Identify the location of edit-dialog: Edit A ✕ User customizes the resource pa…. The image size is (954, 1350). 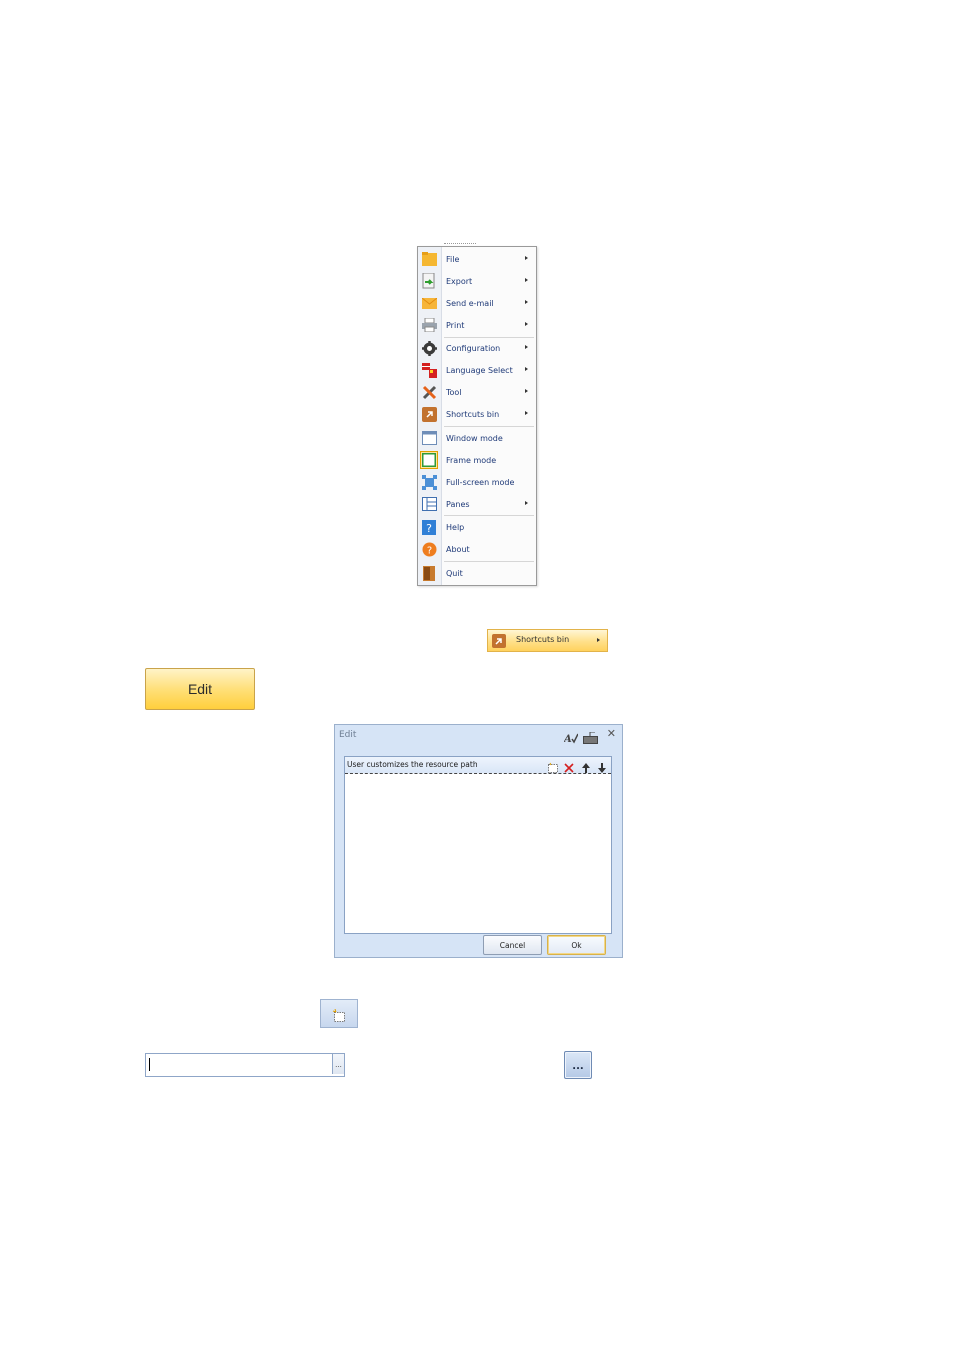
(478, 841).